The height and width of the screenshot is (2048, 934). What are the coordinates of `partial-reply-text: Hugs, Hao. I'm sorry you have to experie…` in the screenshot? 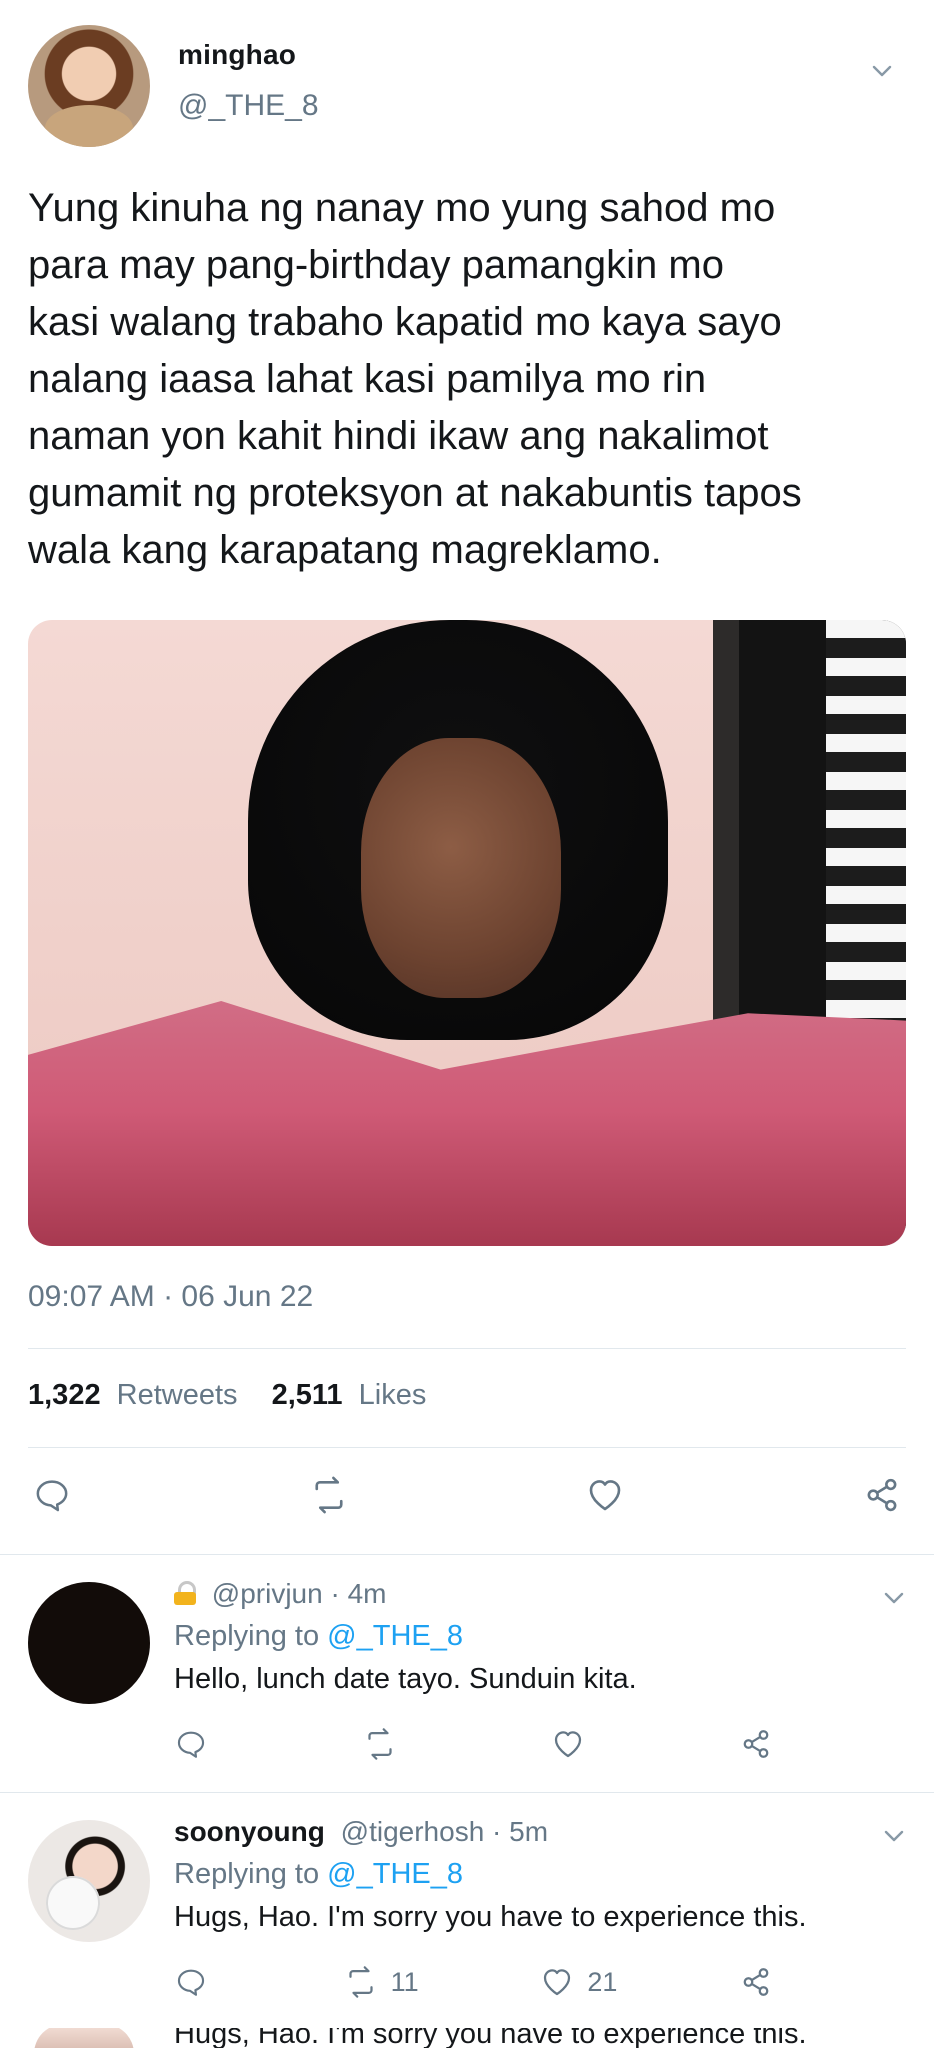 It's located at (490, 2038).